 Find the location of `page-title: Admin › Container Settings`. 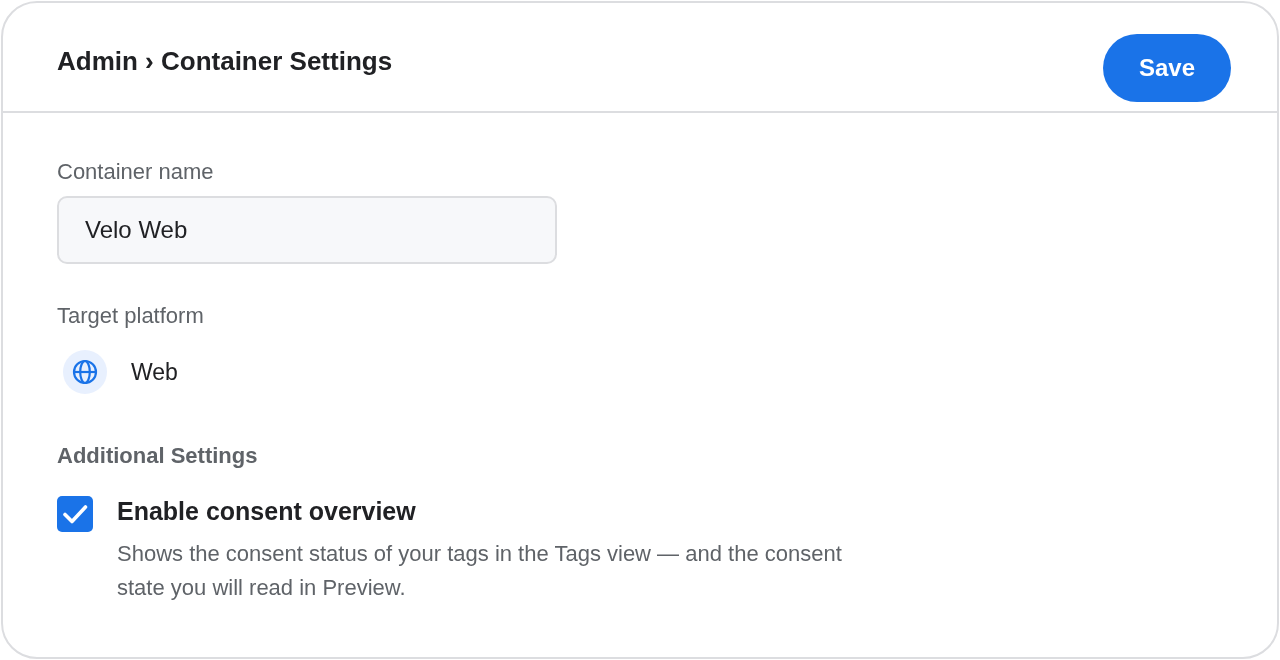

page-title: Admin › Container Settings is located at coordinates (225, 61).